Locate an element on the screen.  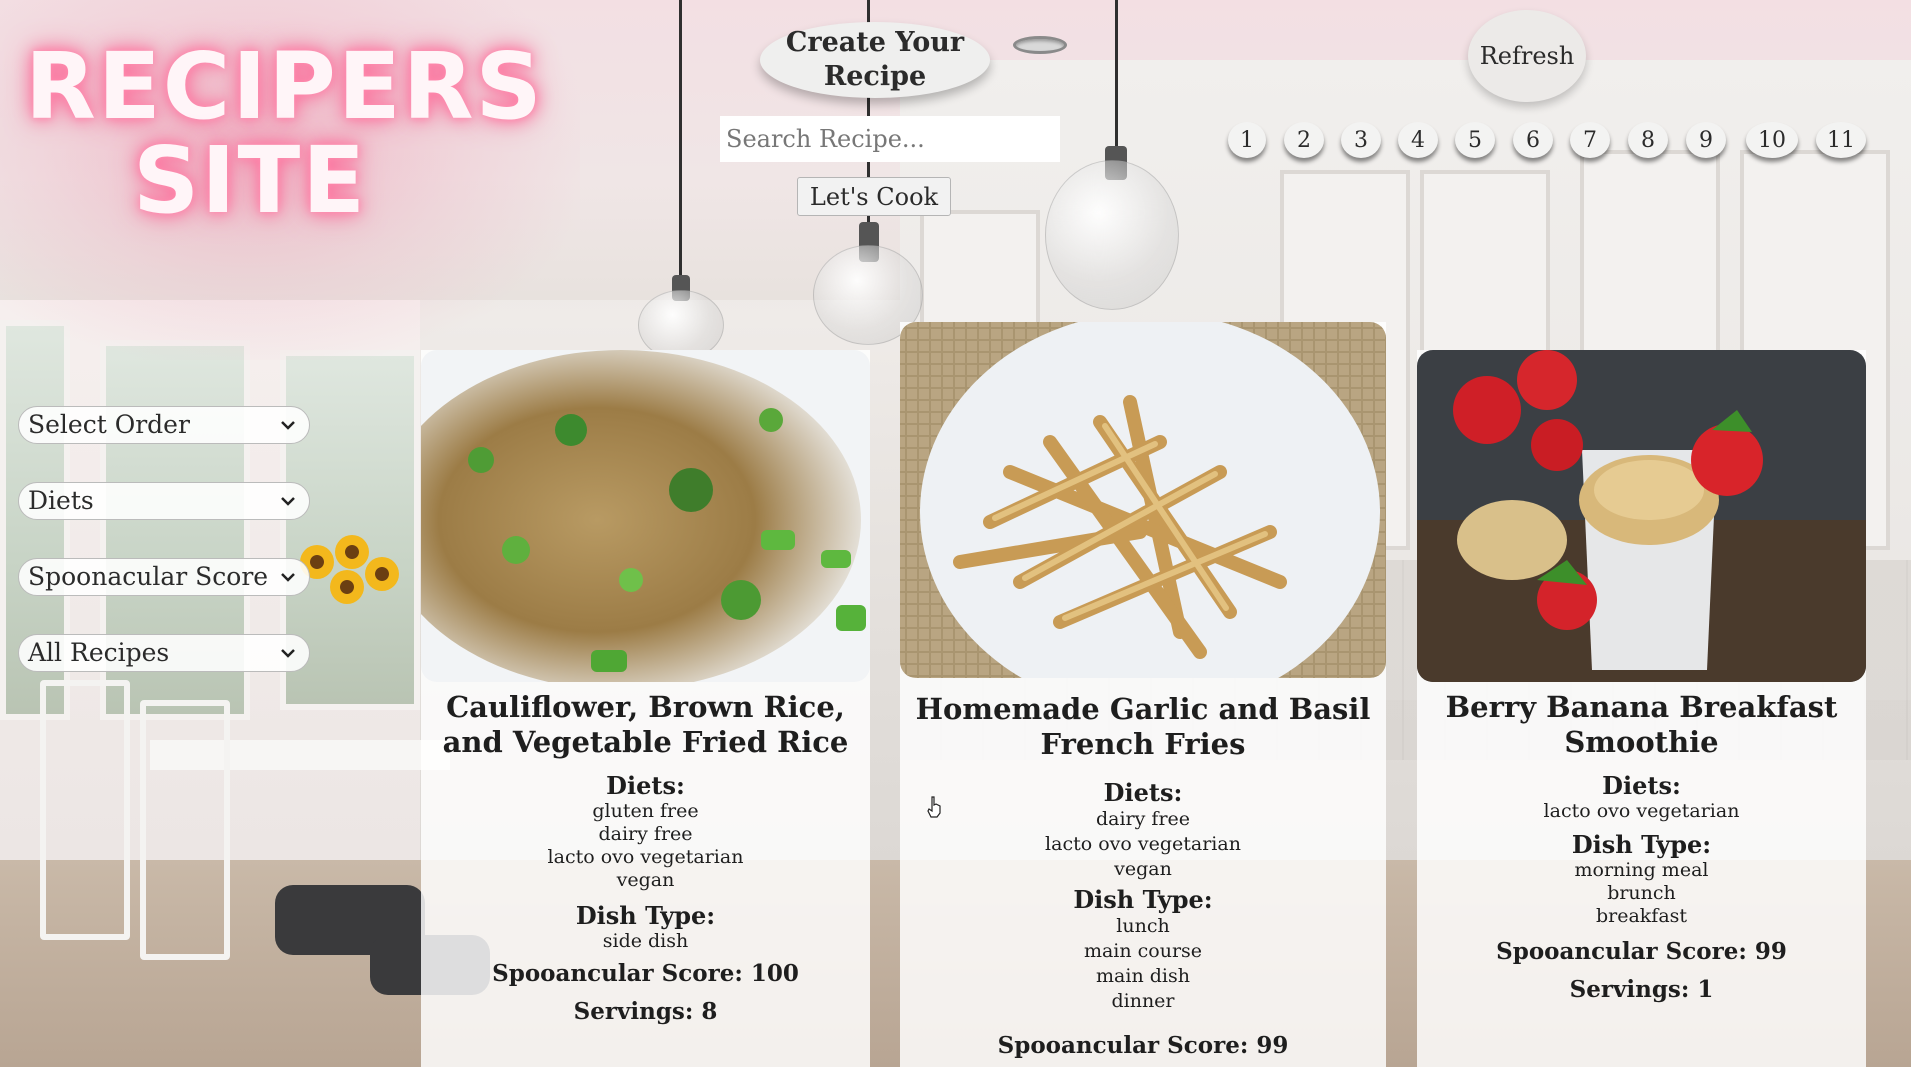
dish-type-item: side dish is located at coordinates (645, 941).